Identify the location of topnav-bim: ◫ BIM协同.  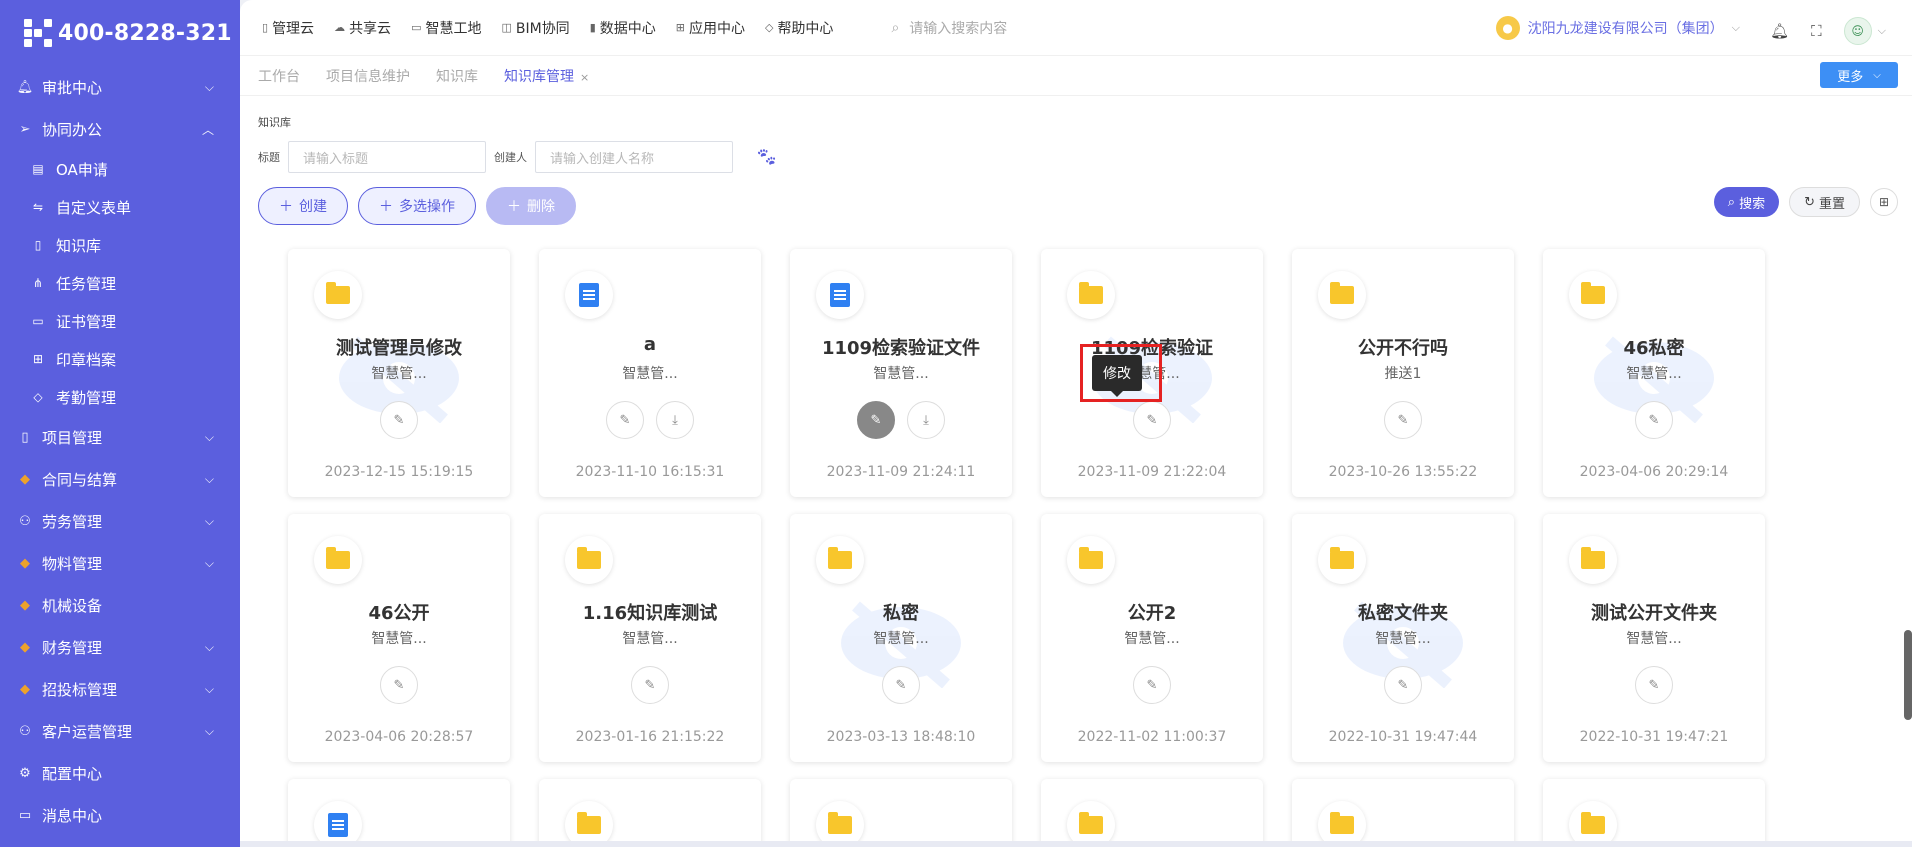
(535, 28).